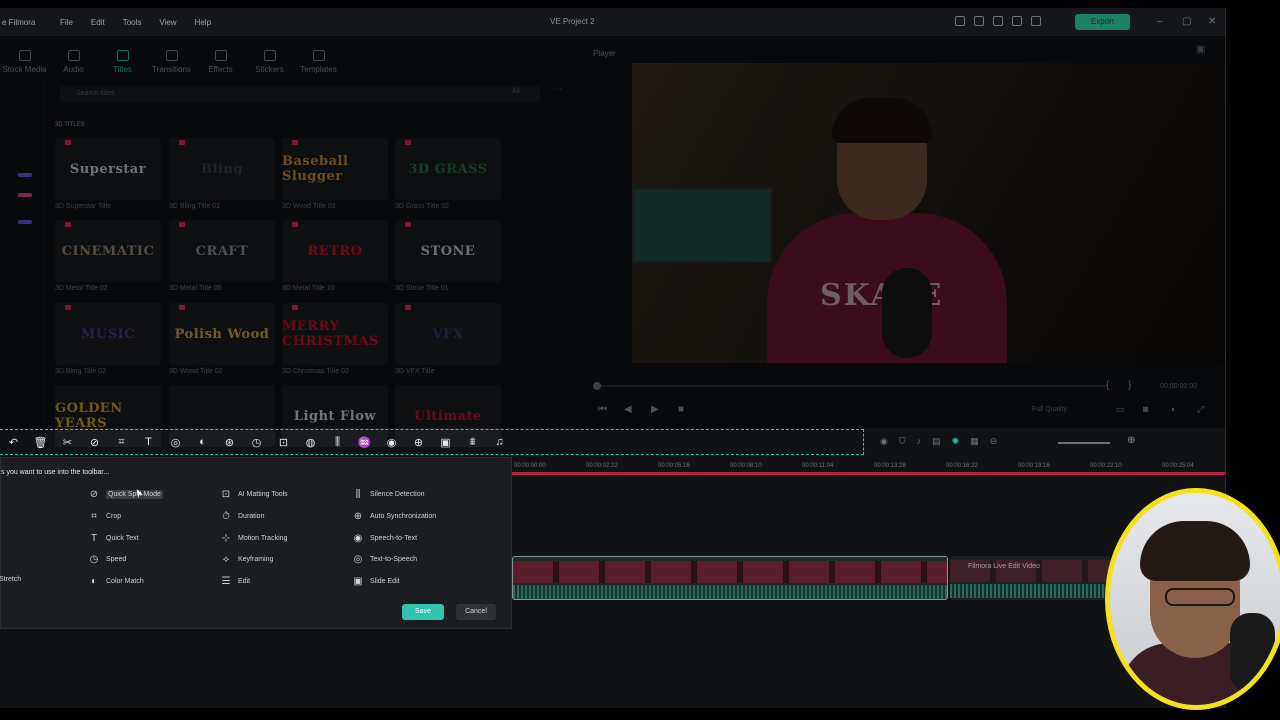 The width and height of the screenshot is (1280, 720). Describe the element at coordinates (269, 62) in the screenshot. I see `tab-stickers: Stickers` at that location.